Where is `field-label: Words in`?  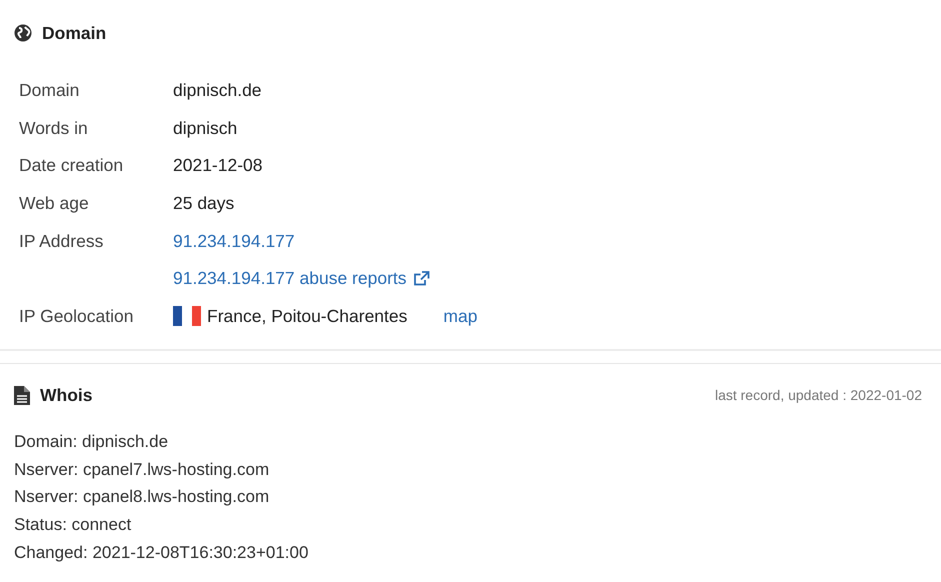 field-label: Words in is located at coordinates (54, 128).